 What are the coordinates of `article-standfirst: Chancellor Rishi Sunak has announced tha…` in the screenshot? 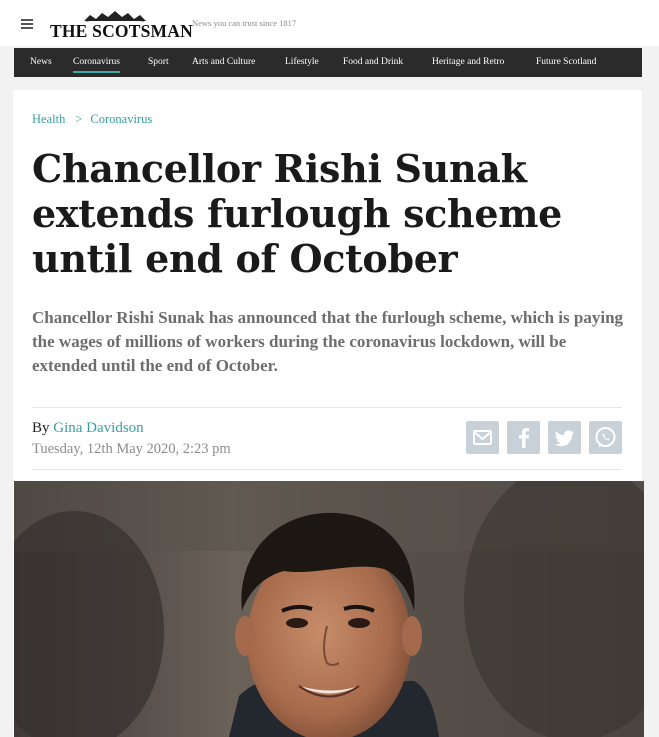 It's located at (328, 341).